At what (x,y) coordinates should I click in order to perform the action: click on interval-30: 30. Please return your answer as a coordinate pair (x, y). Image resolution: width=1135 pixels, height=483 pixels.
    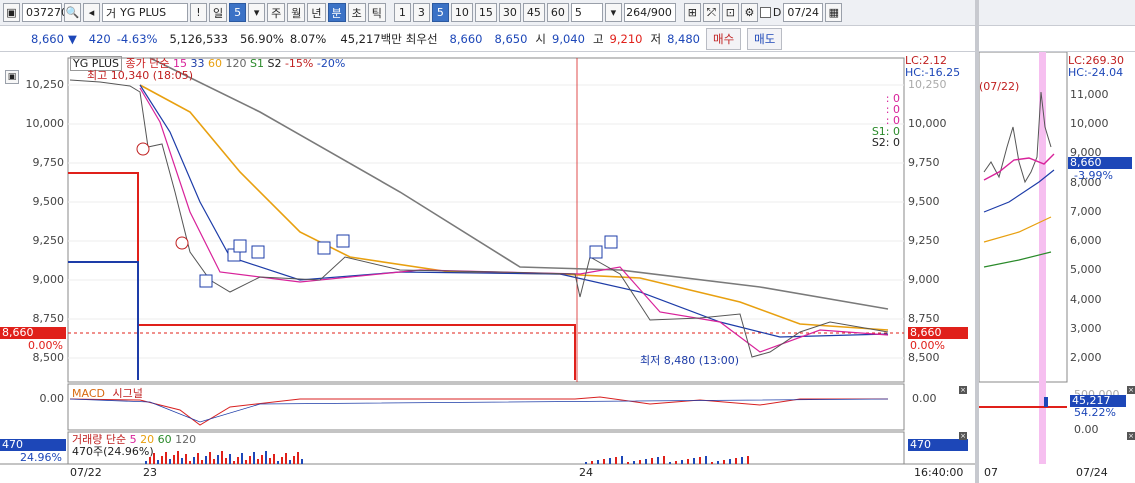
    Looking at the image, I should click on (509, 12).